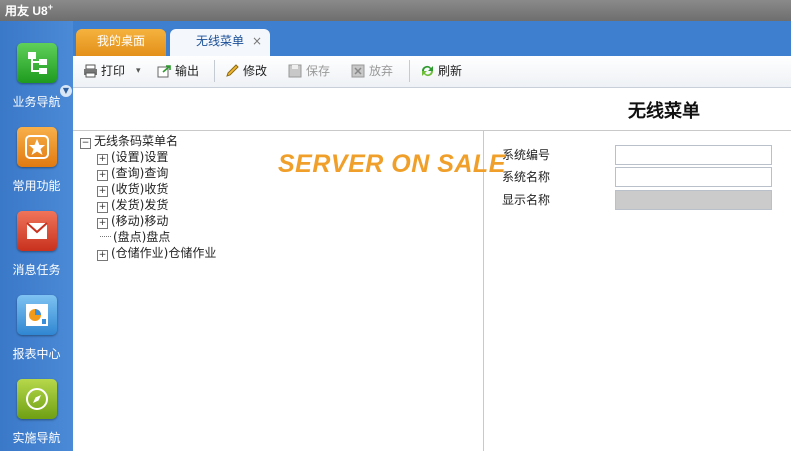 The image size is (791, 463). What do you see at coordinates (36, 337) in the screenshot?
I see `nav-report-center: 报表中心` at bounding box center [36, 337].